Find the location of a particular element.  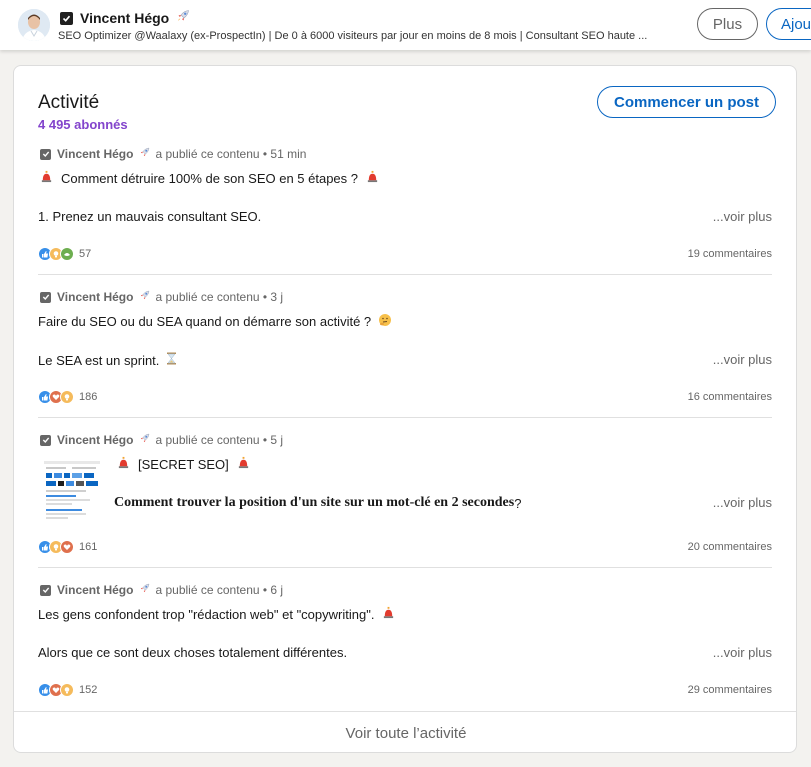

reactions-summary: 152 is located at coordinates (67, 690).